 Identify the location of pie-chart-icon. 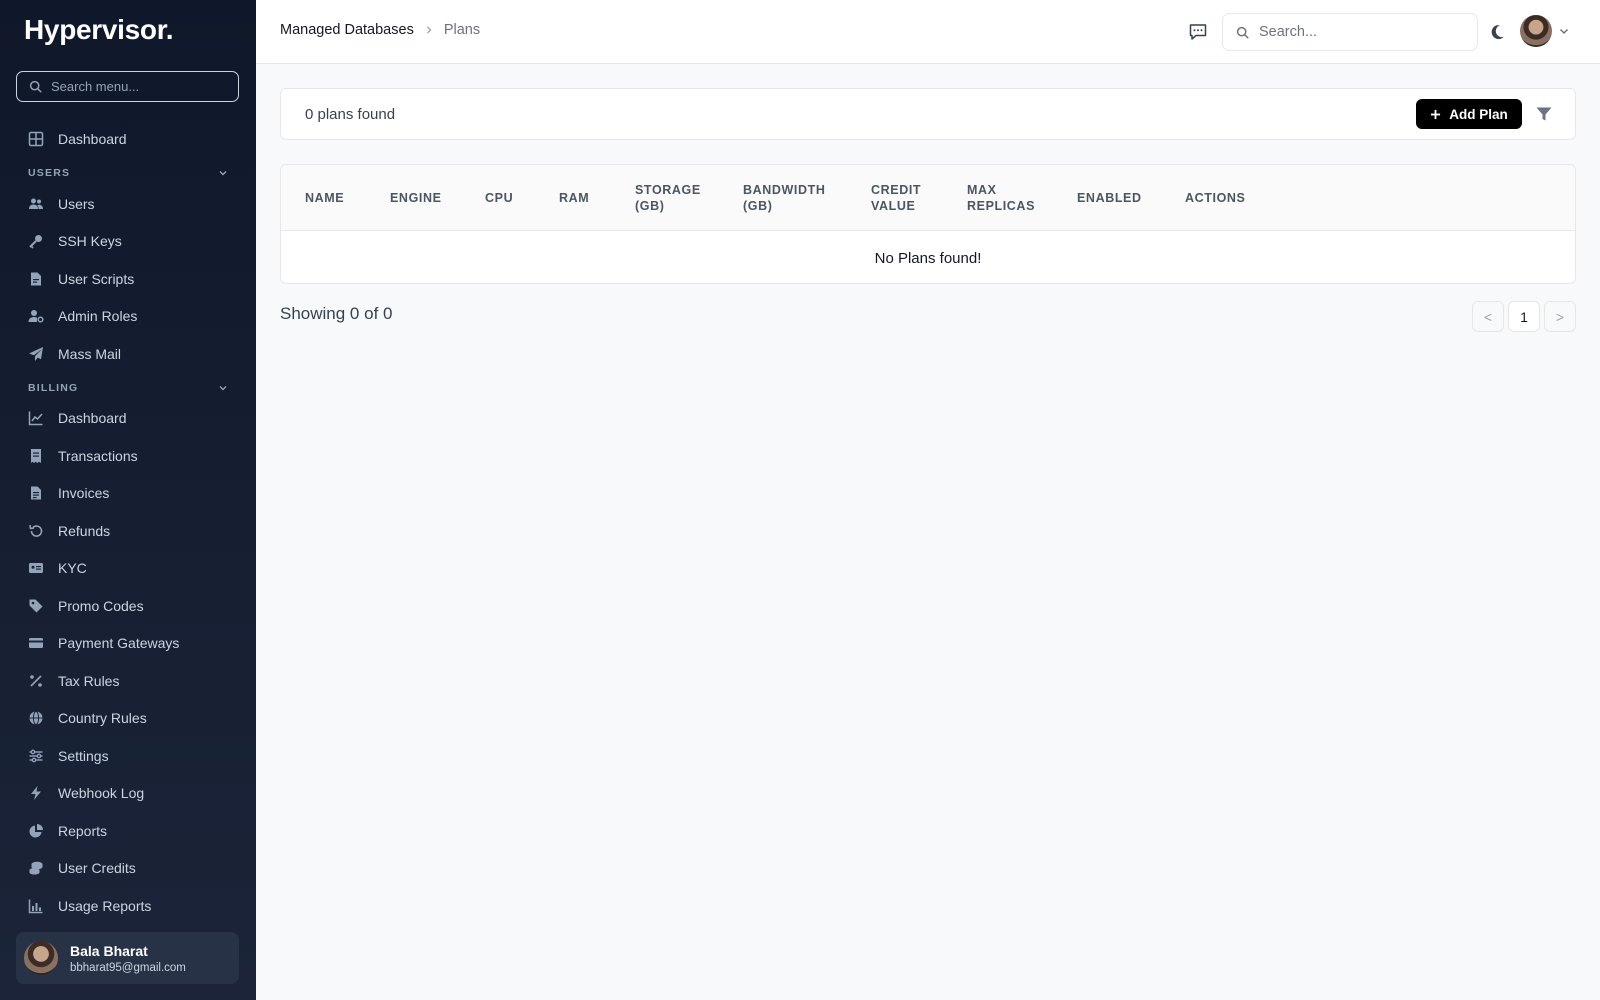
(36, 831).